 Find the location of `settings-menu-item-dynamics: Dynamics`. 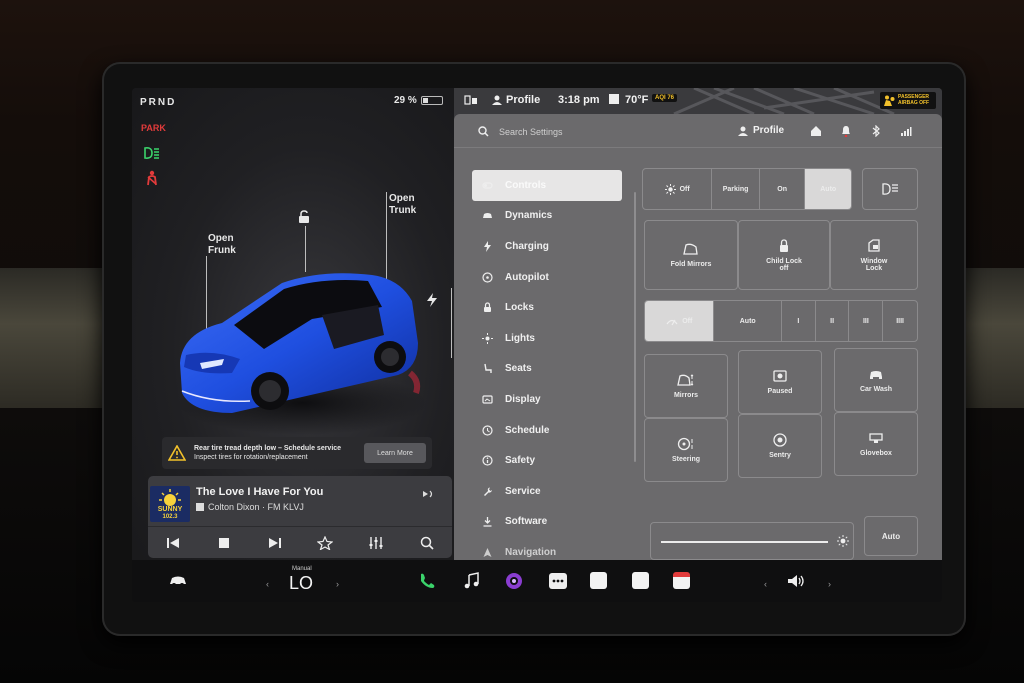

settings-menu-item-dynamics: Dynamics is located at coordinates (547, 216).